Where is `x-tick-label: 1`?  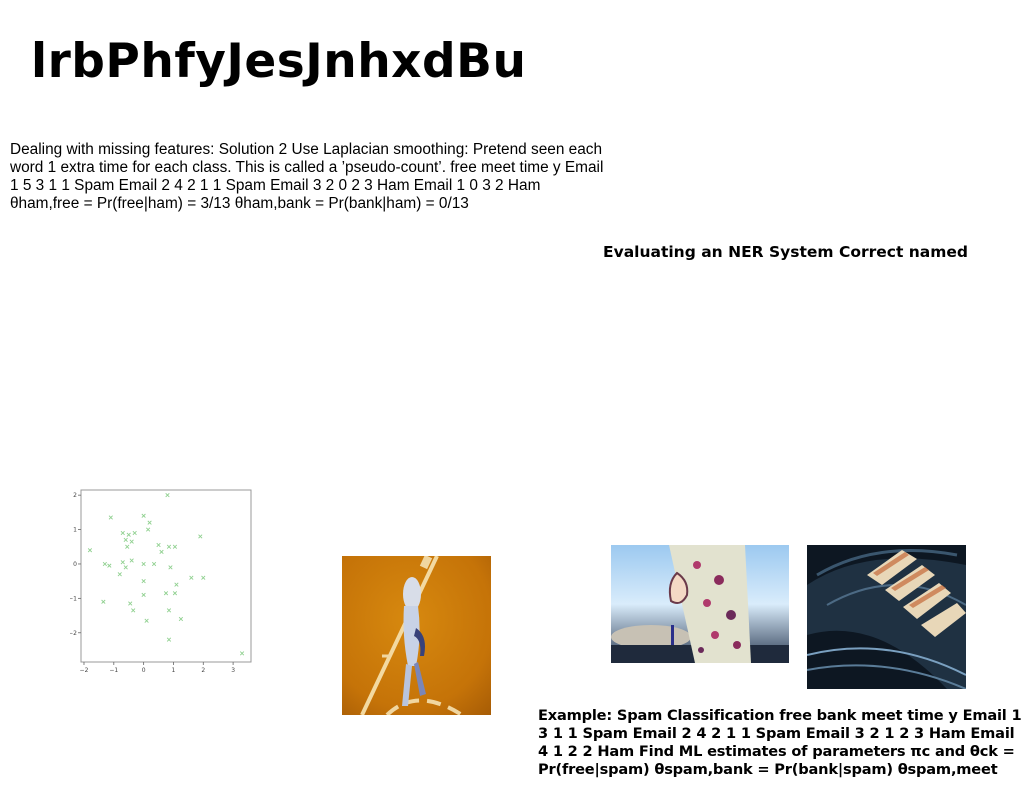 x-tick-label: 1 is located at coordinates (174, 670).